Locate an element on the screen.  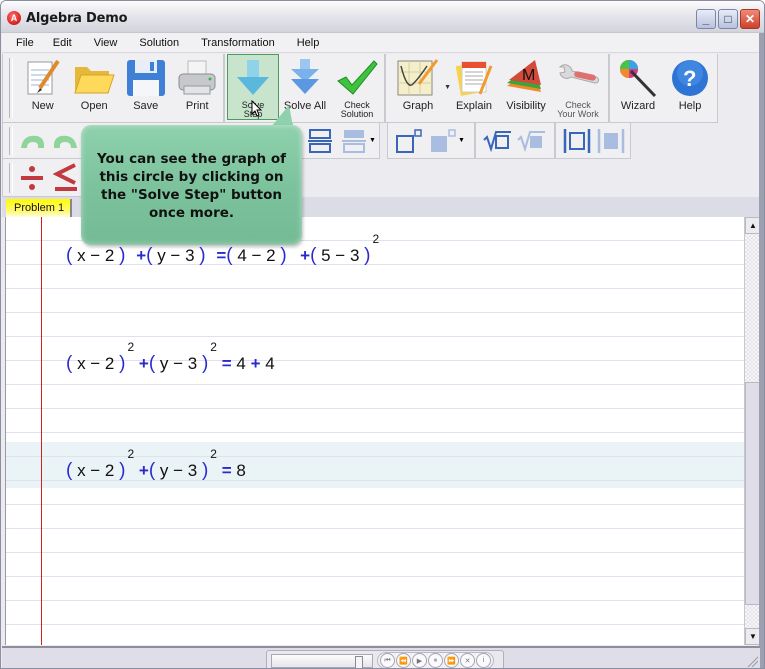
power-button is located at coordinates (409, 141).